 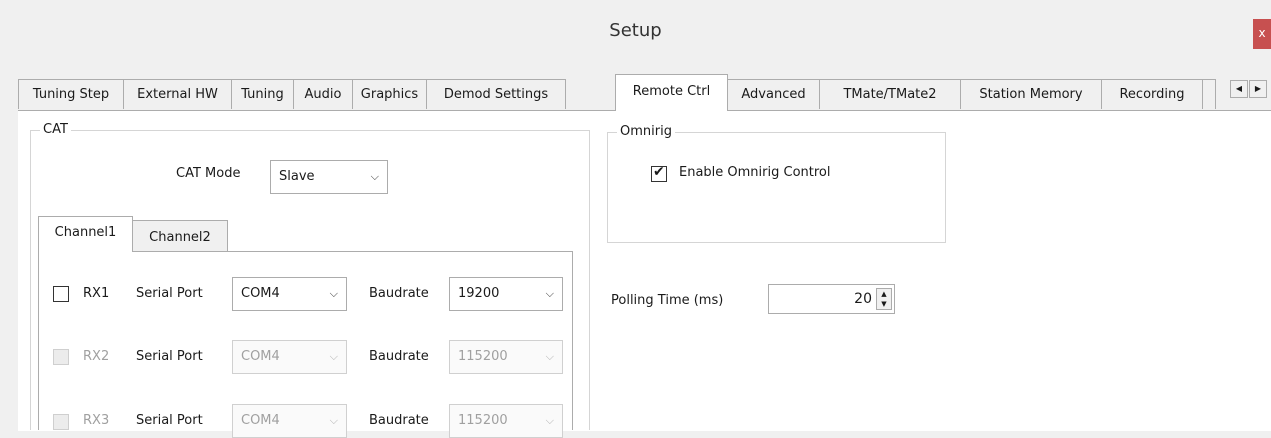 I want to click on rx1-baud-value: 19200, so click(x=479, y=293).